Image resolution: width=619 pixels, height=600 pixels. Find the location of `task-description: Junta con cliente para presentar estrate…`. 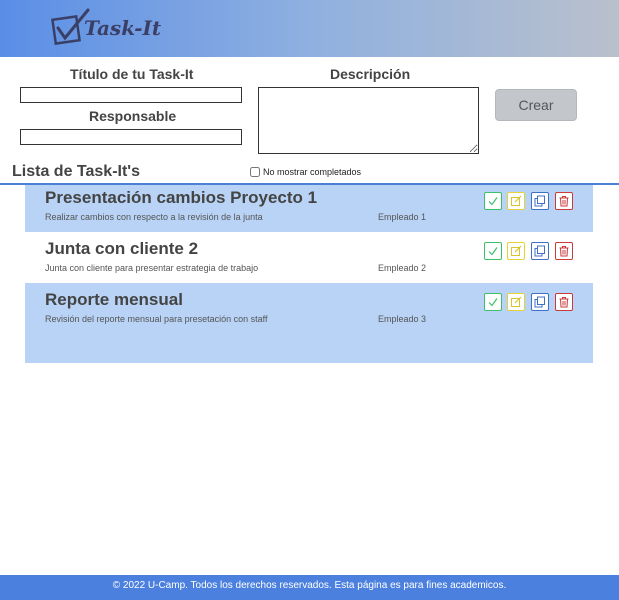

task-description: Junta con cliente para presentar estrate… is located at coordinates (152, 268).